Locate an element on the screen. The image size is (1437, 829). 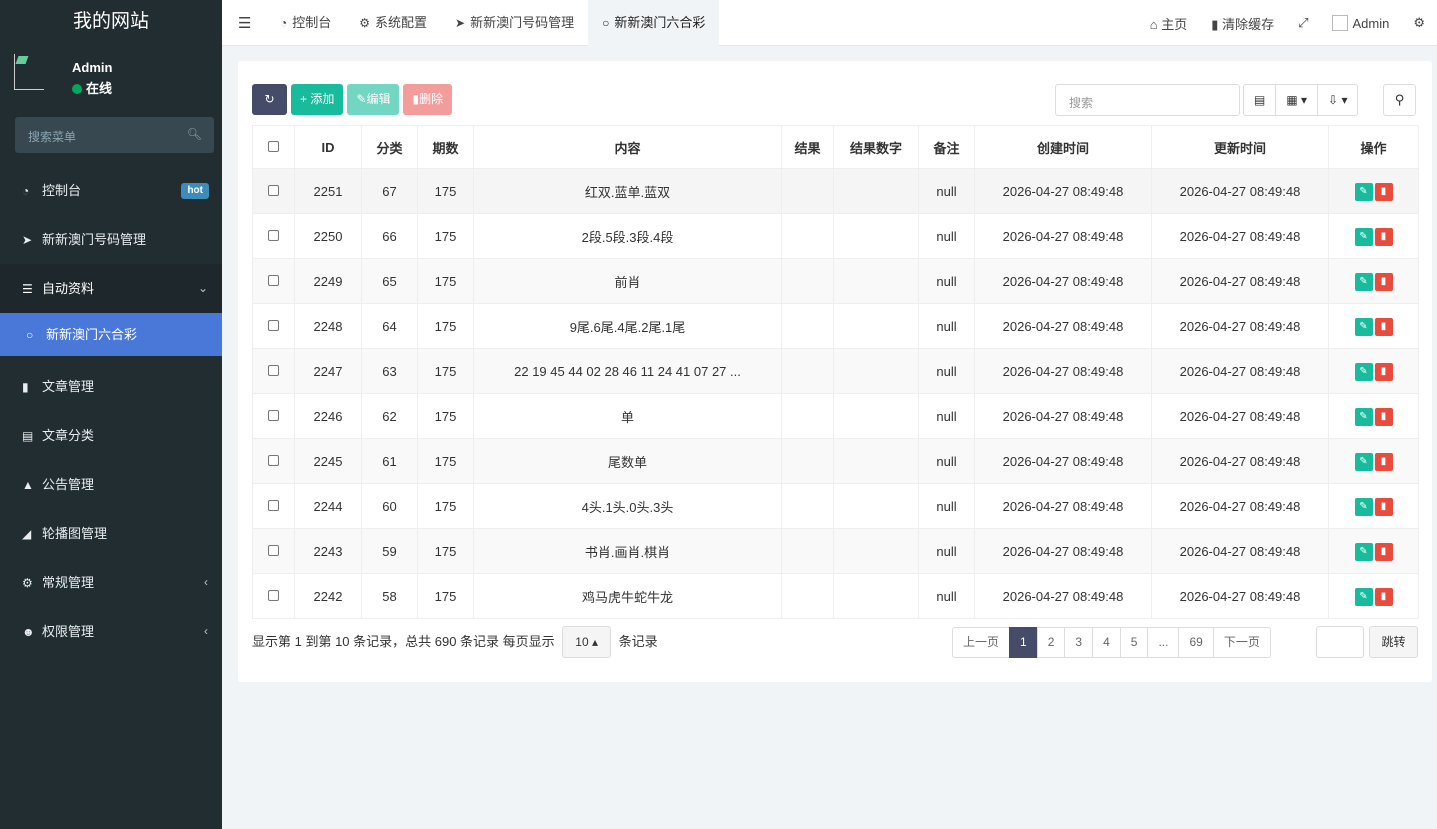
col-header: 创建时间 is located at coordinates (1063, 147).